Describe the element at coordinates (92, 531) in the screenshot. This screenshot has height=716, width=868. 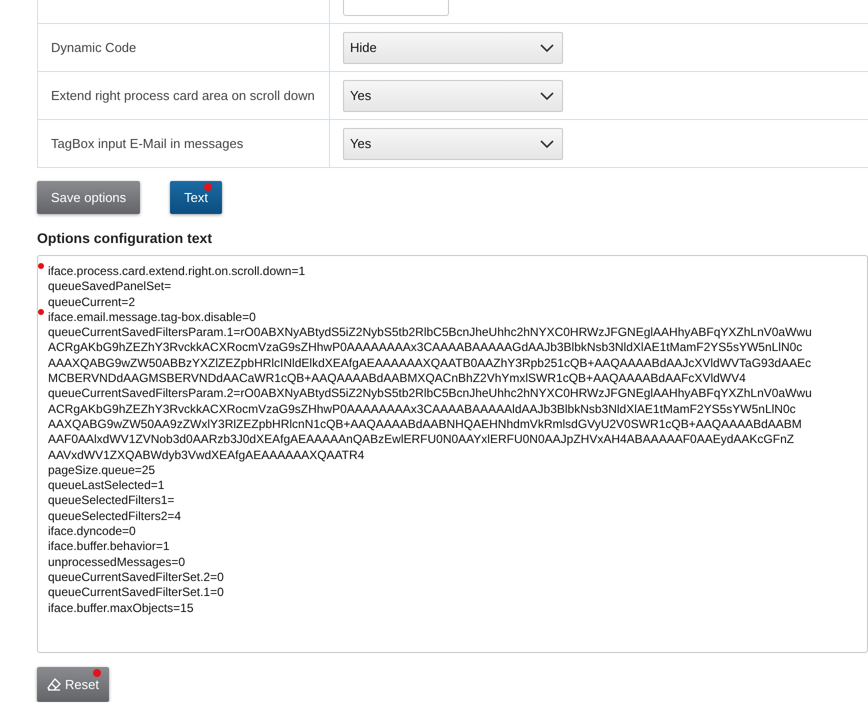
I see `config-line: iface.dyncode=0` at that location.